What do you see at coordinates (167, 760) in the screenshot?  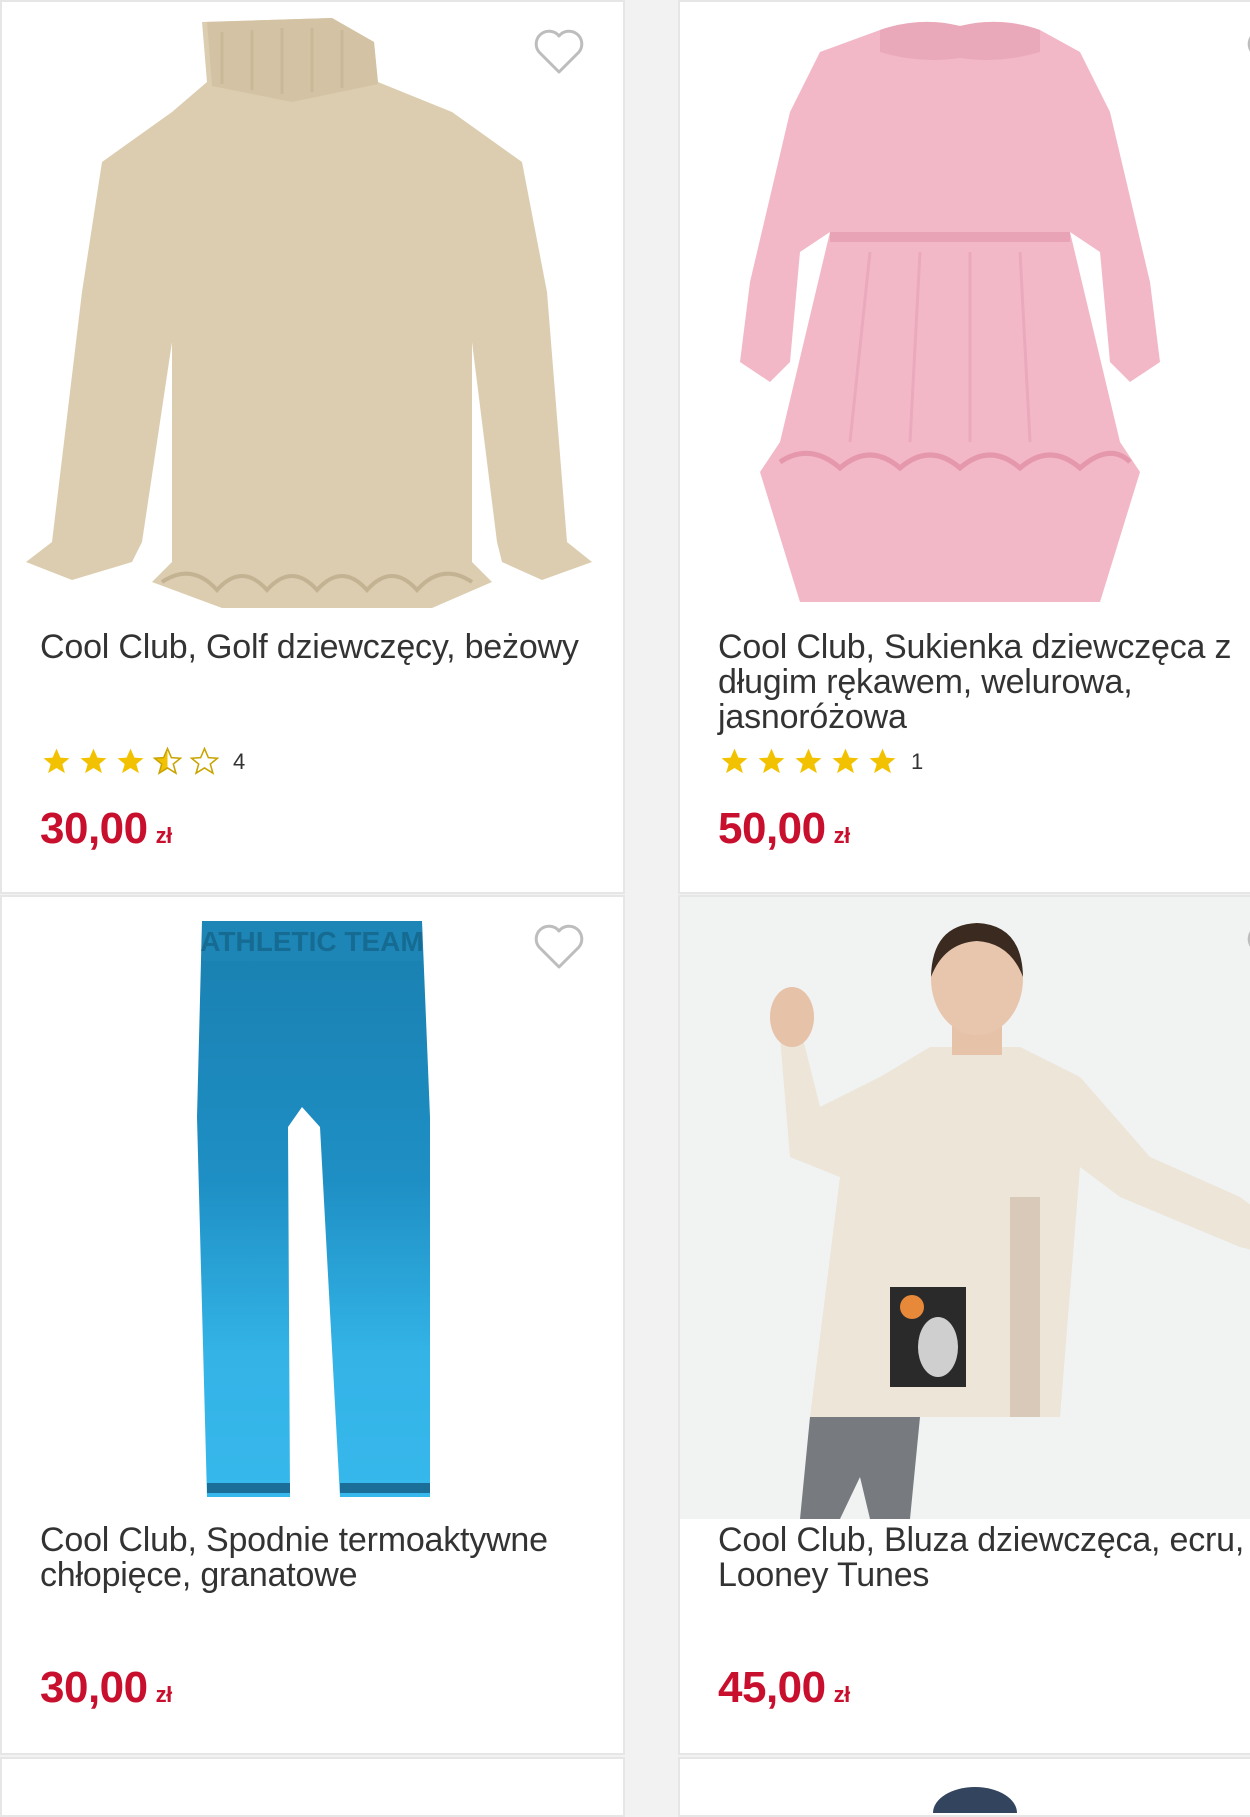 I see `star-half-icon` at bounding box center [167, 760].